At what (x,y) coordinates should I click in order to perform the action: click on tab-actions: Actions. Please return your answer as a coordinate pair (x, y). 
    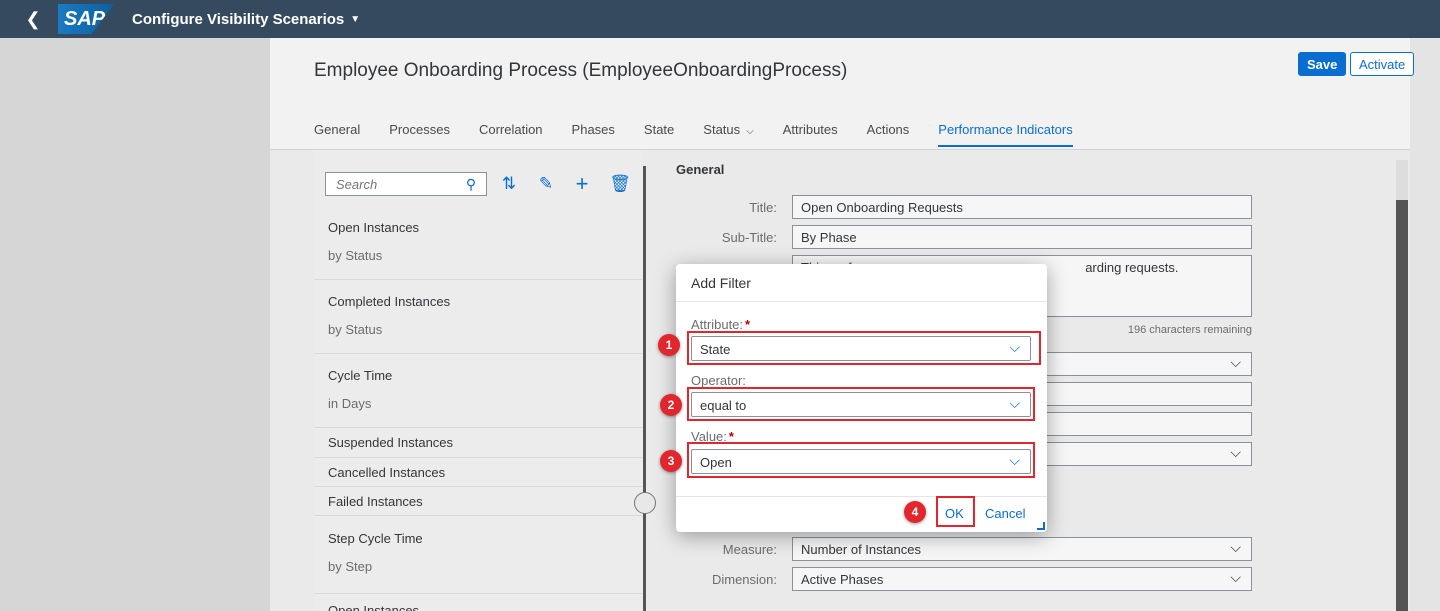
    Looking at the image, I should click on (888, 133).